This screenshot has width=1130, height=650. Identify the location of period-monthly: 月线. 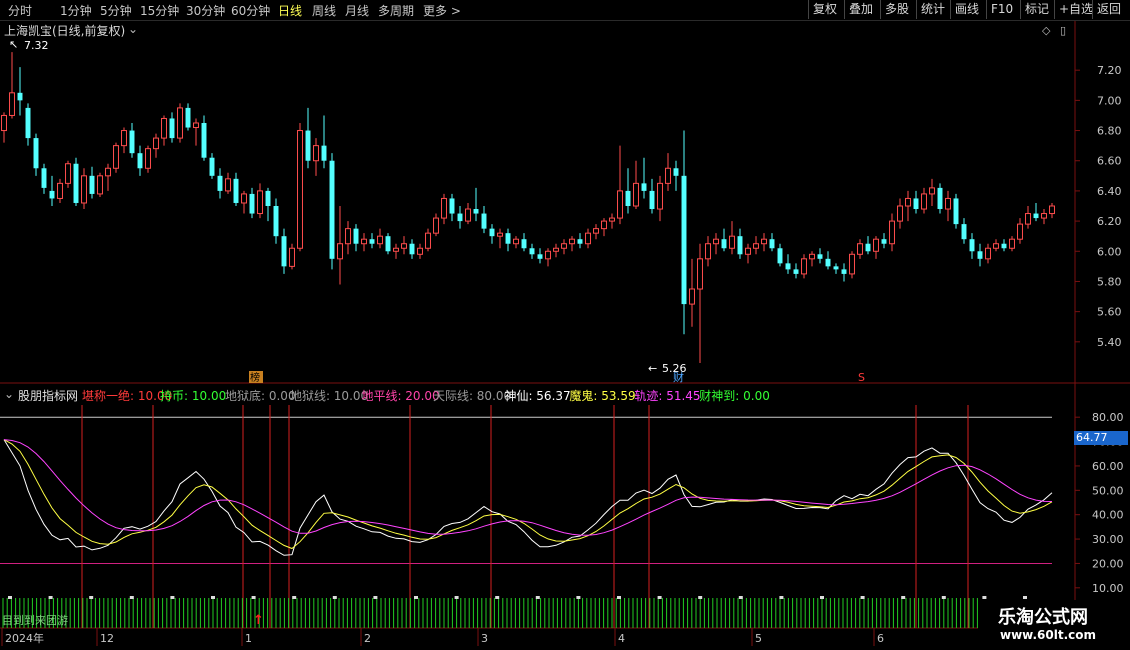
(357, 10).